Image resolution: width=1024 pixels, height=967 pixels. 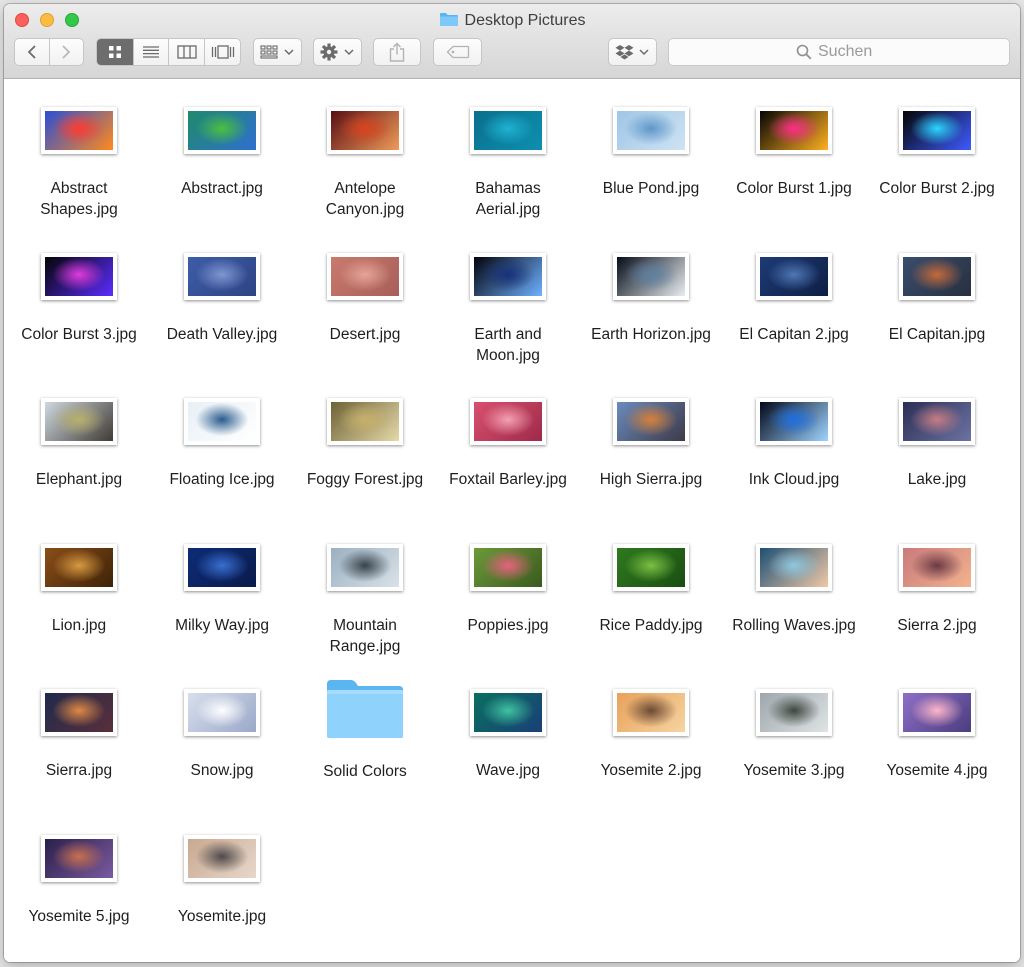 What do you see at coordinates (79, 625) in the screenshot?
I see `file-name-label: Lion.jpg` at bounding box center [79, 625].